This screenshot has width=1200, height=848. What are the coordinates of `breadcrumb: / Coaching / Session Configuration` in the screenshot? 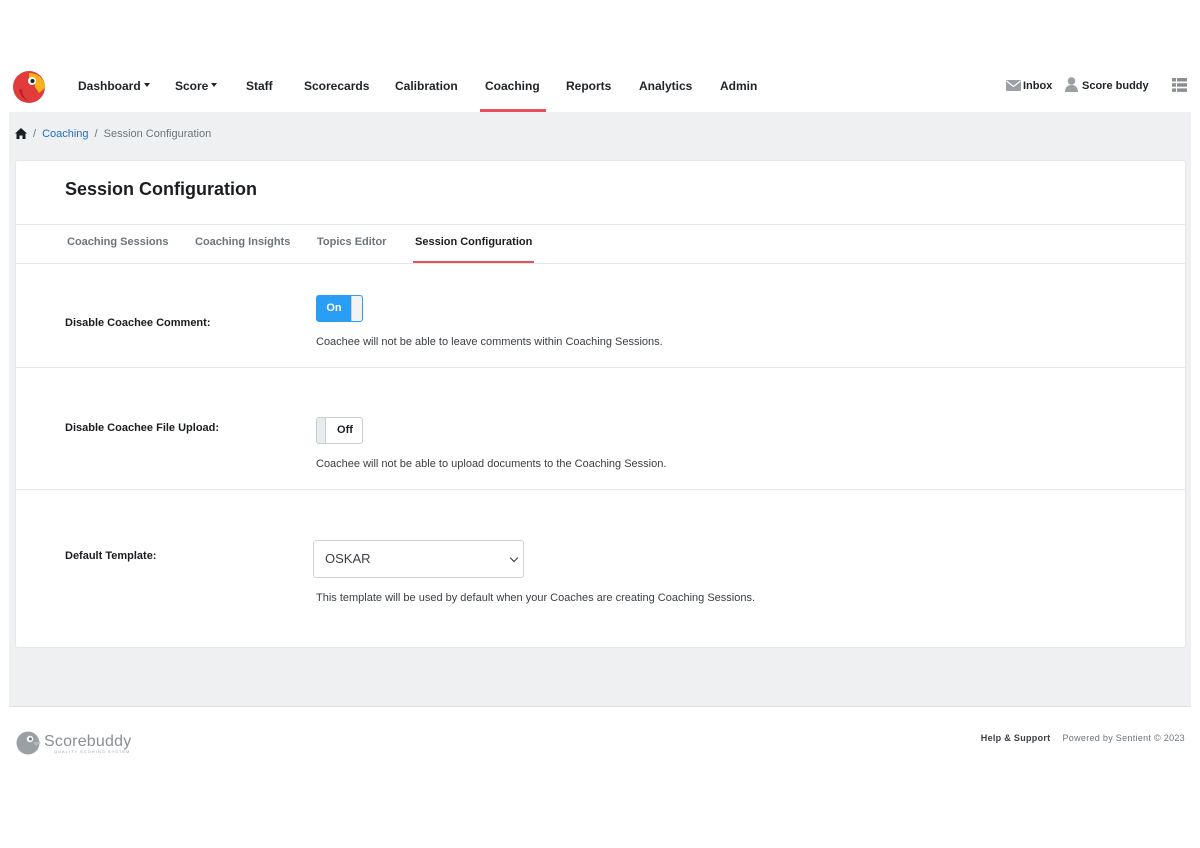 It's located at (113, 133).